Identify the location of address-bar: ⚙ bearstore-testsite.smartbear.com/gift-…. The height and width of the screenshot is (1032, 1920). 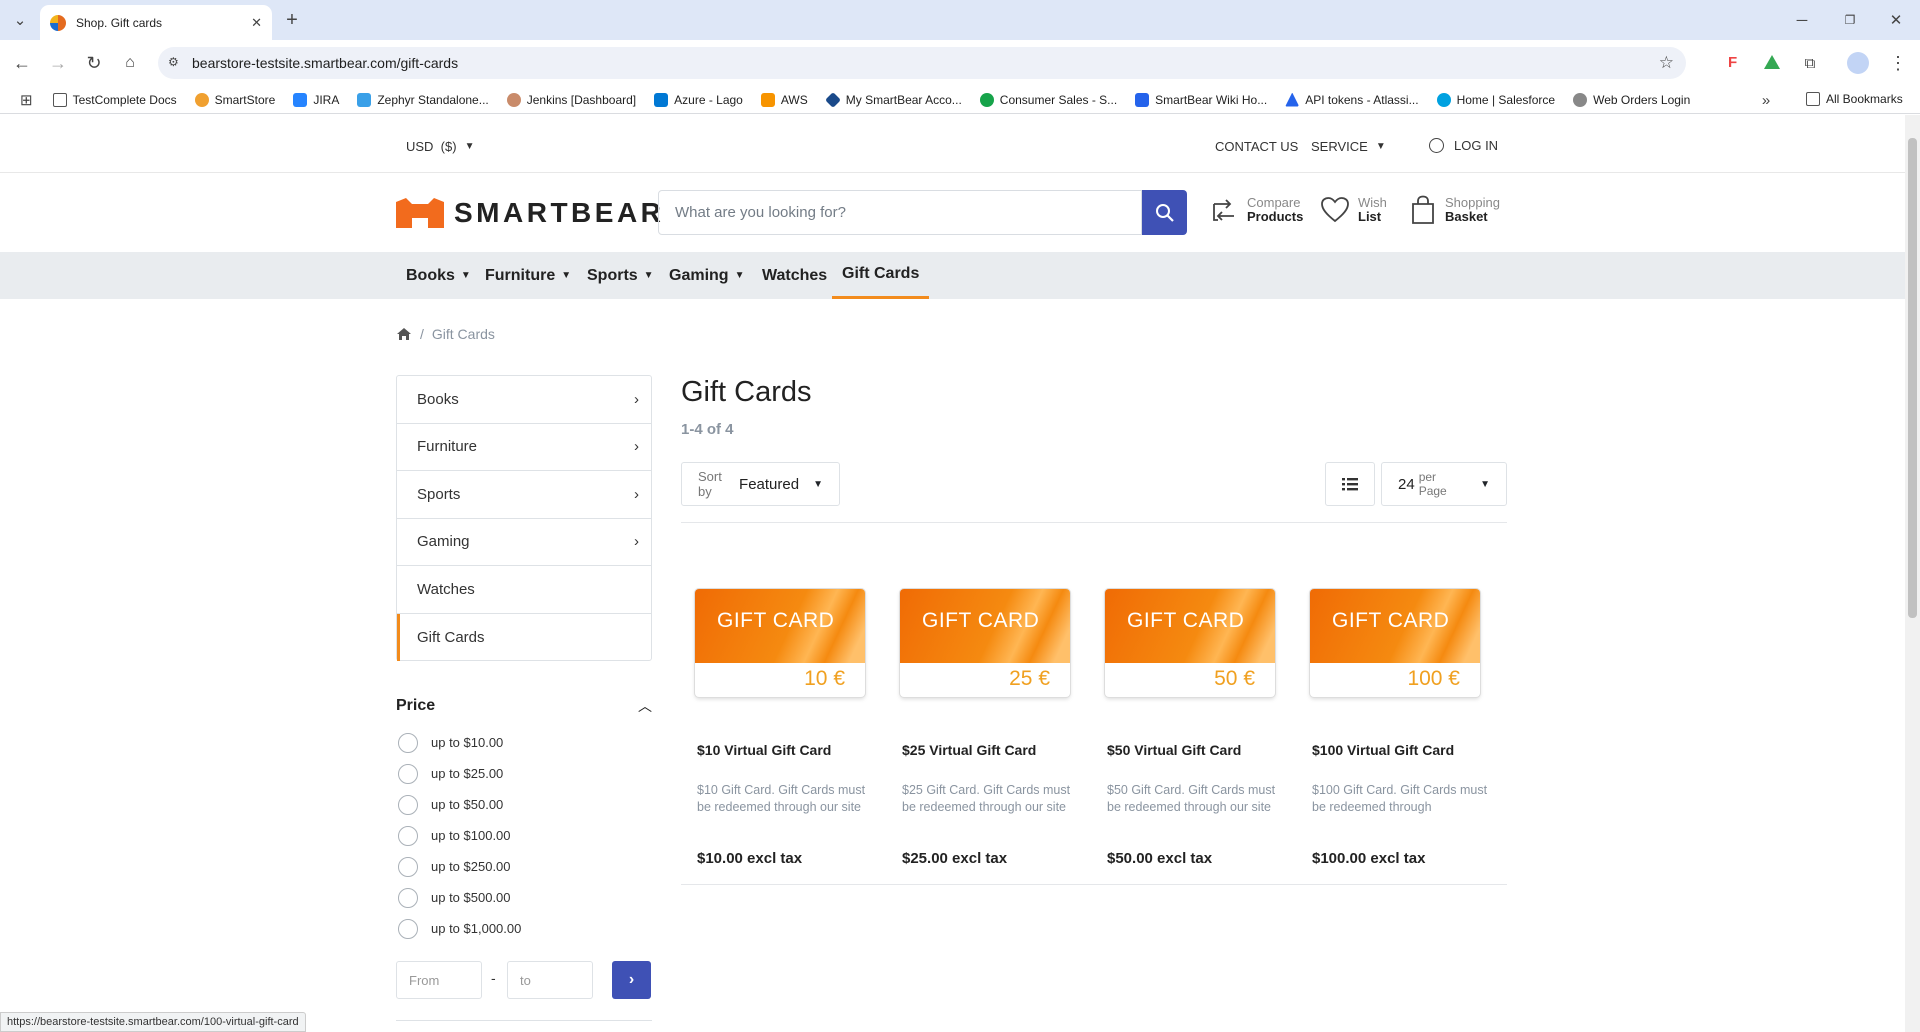
(922, 63).